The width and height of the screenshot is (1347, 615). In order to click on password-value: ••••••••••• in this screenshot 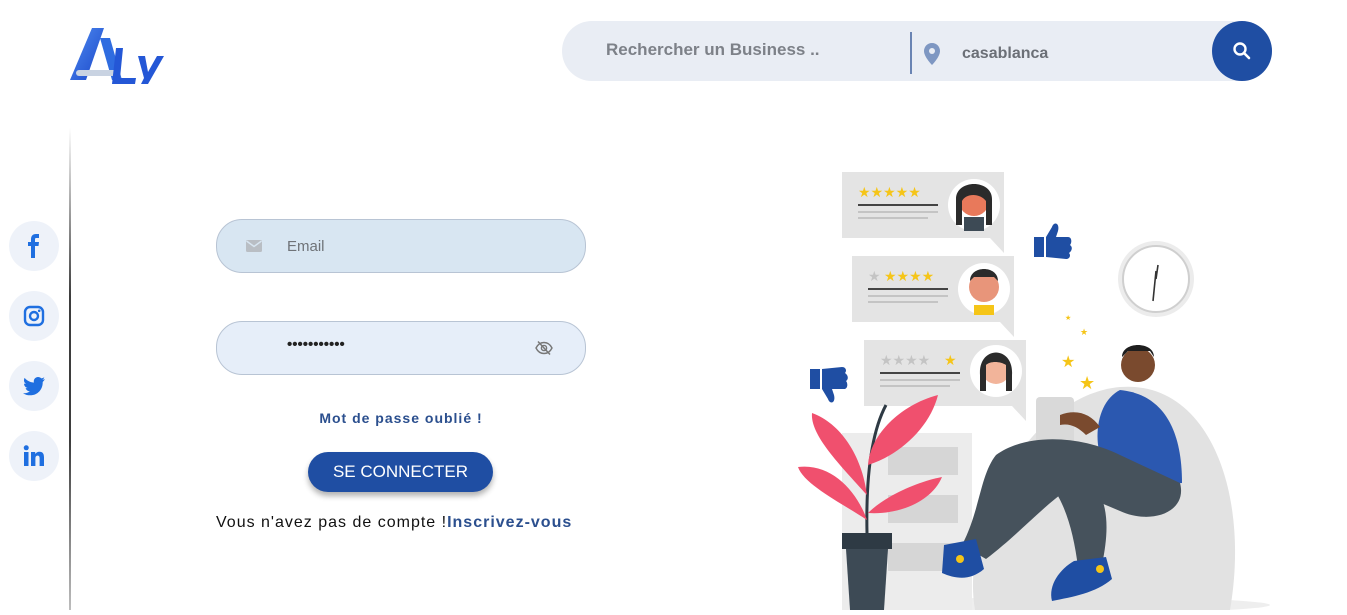, I will do `click(316, 344)`.